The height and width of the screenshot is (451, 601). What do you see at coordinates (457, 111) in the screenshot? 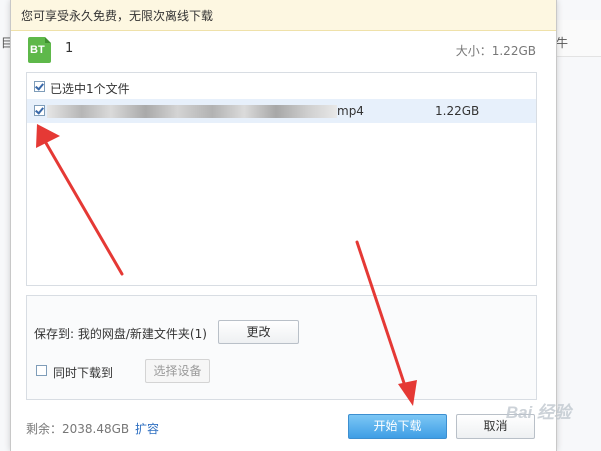
I see `file-size: 1.22GB` at bounding box center [457, 111].